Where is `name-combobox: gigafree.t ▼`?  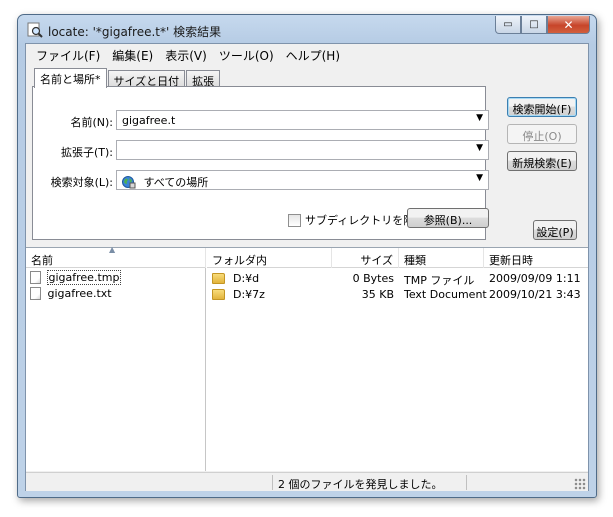 name-combobox: gigafree.t ▼ is located at coordinates (302, 120).